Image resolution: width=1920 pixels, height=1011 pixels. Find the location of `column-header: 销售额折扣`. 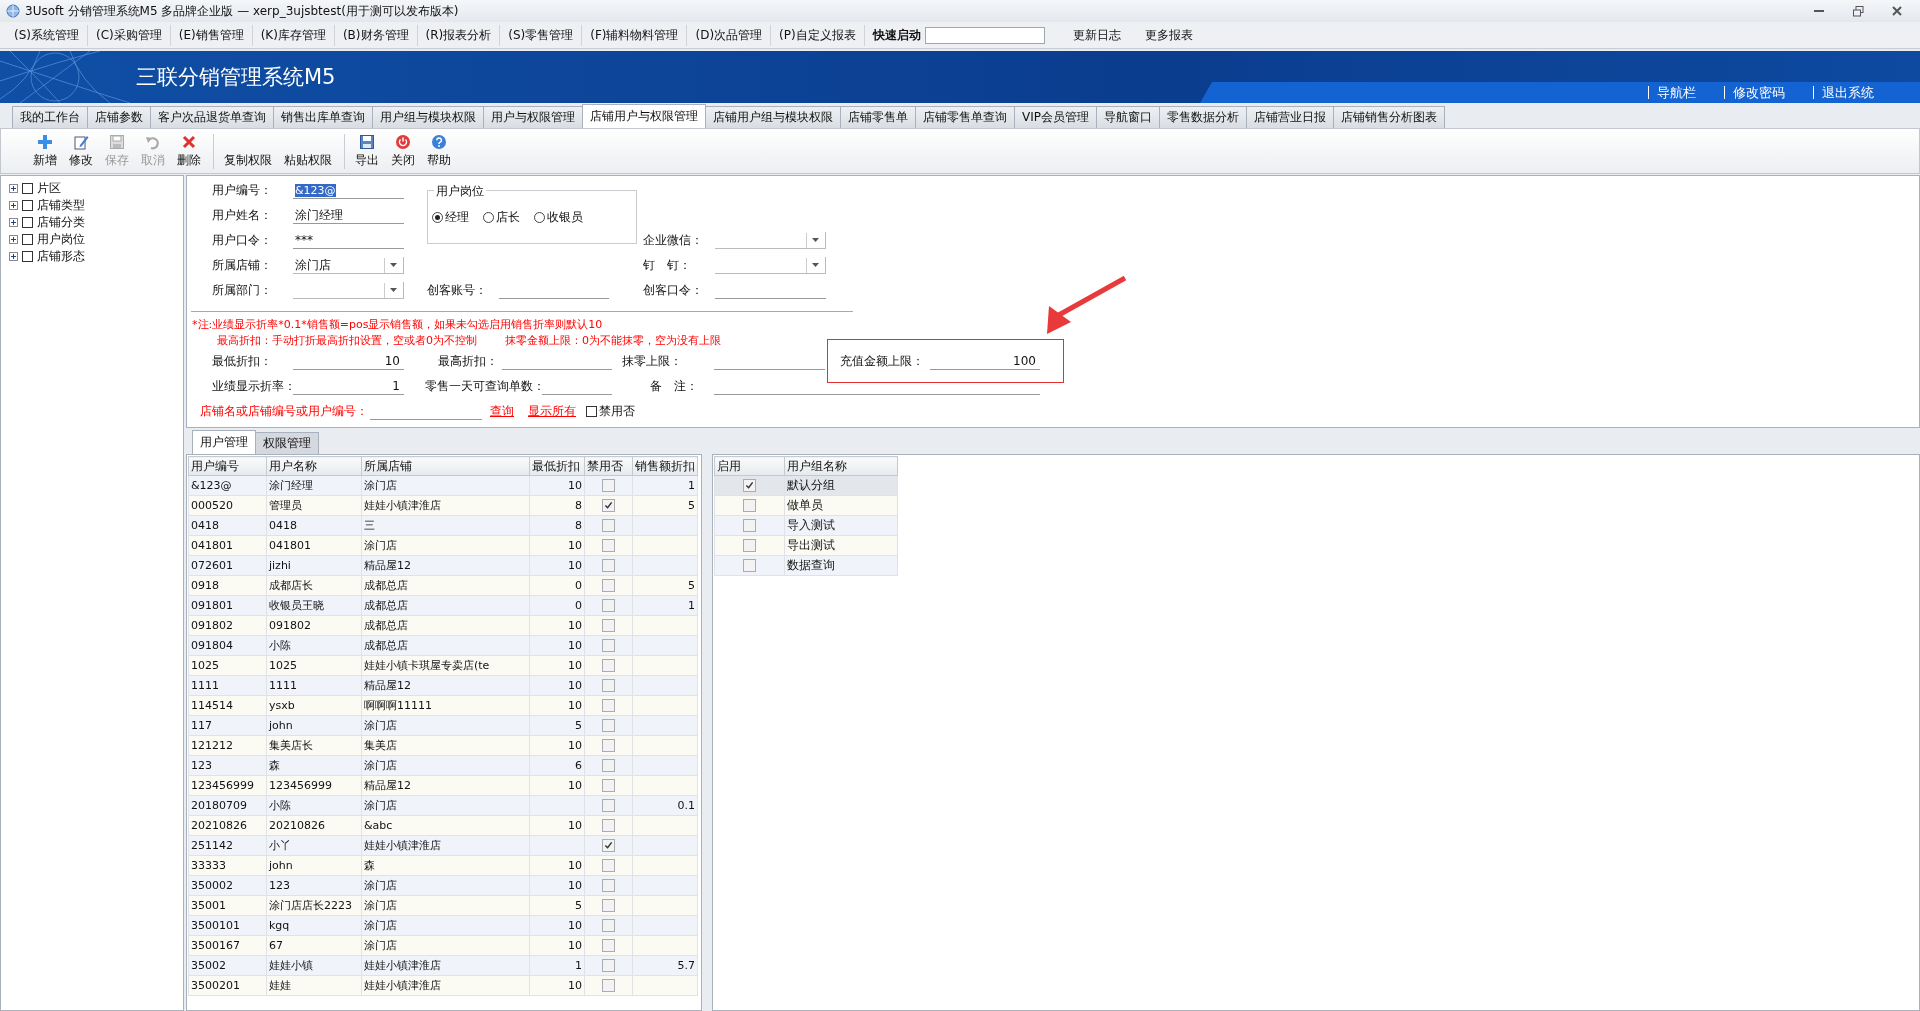

column-header: 销售额折扣 is located at coordinates (665, 466).